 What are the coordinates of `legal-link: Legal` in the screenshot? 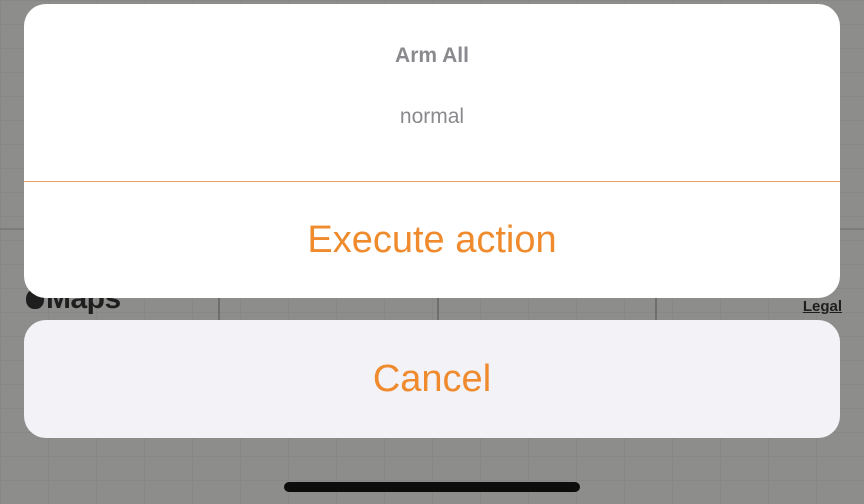 It's located at (822, 306).